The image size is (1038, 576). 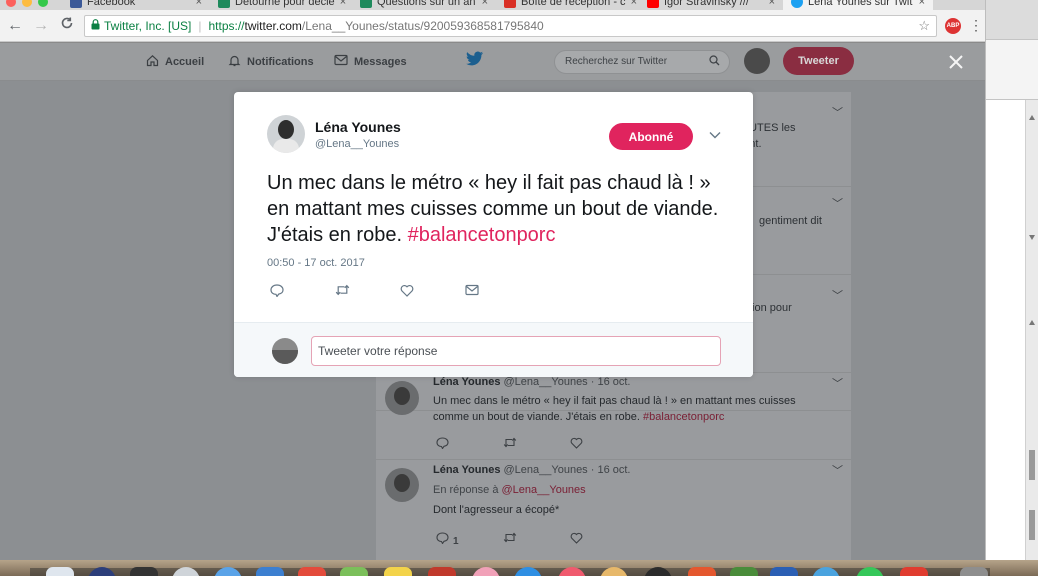 I want to click on tweet-author-name: Léna Younes, so click(x=358, y=127).